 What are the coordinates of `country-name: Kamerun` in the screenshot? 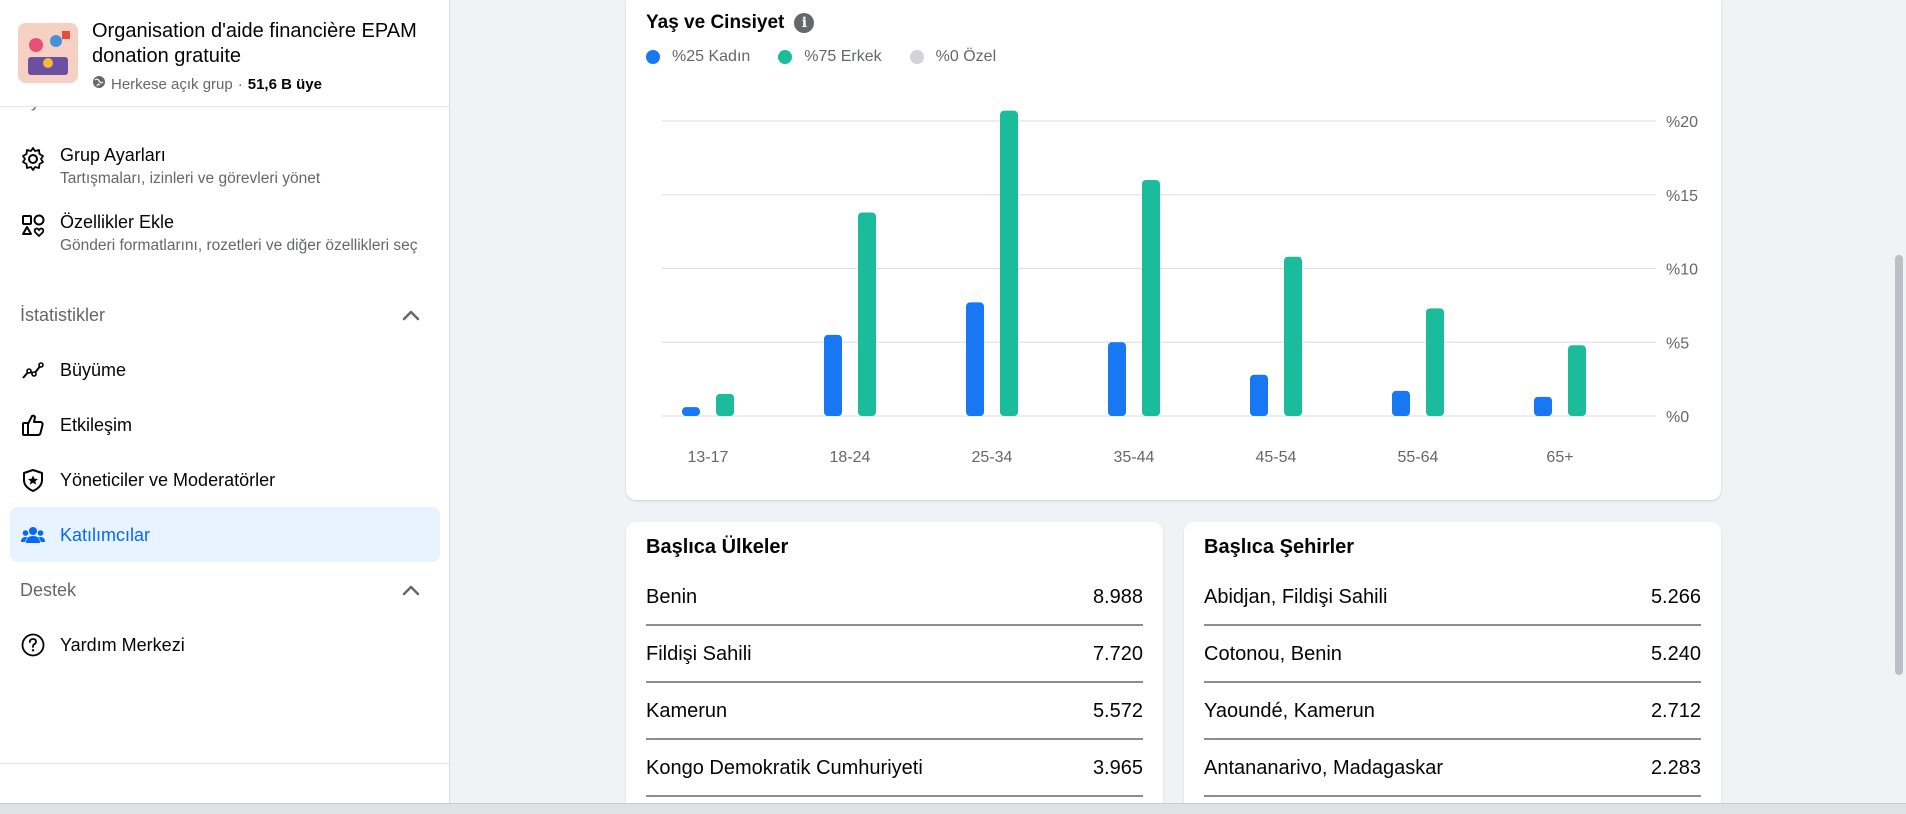 It's located at (687, 710).